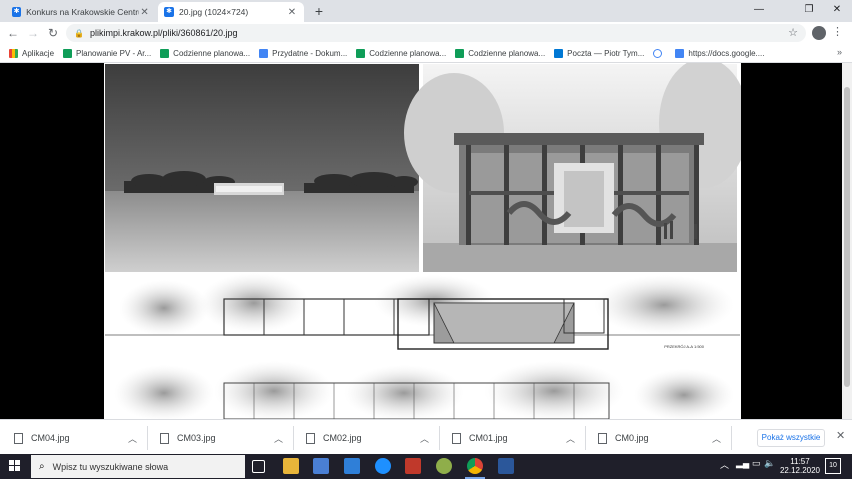 Image resolution: width=852 pixels, height=479 pixels. Describe the element at coordinates (15, 466) in the screenshot. I see `windows-start-icon` at that location.